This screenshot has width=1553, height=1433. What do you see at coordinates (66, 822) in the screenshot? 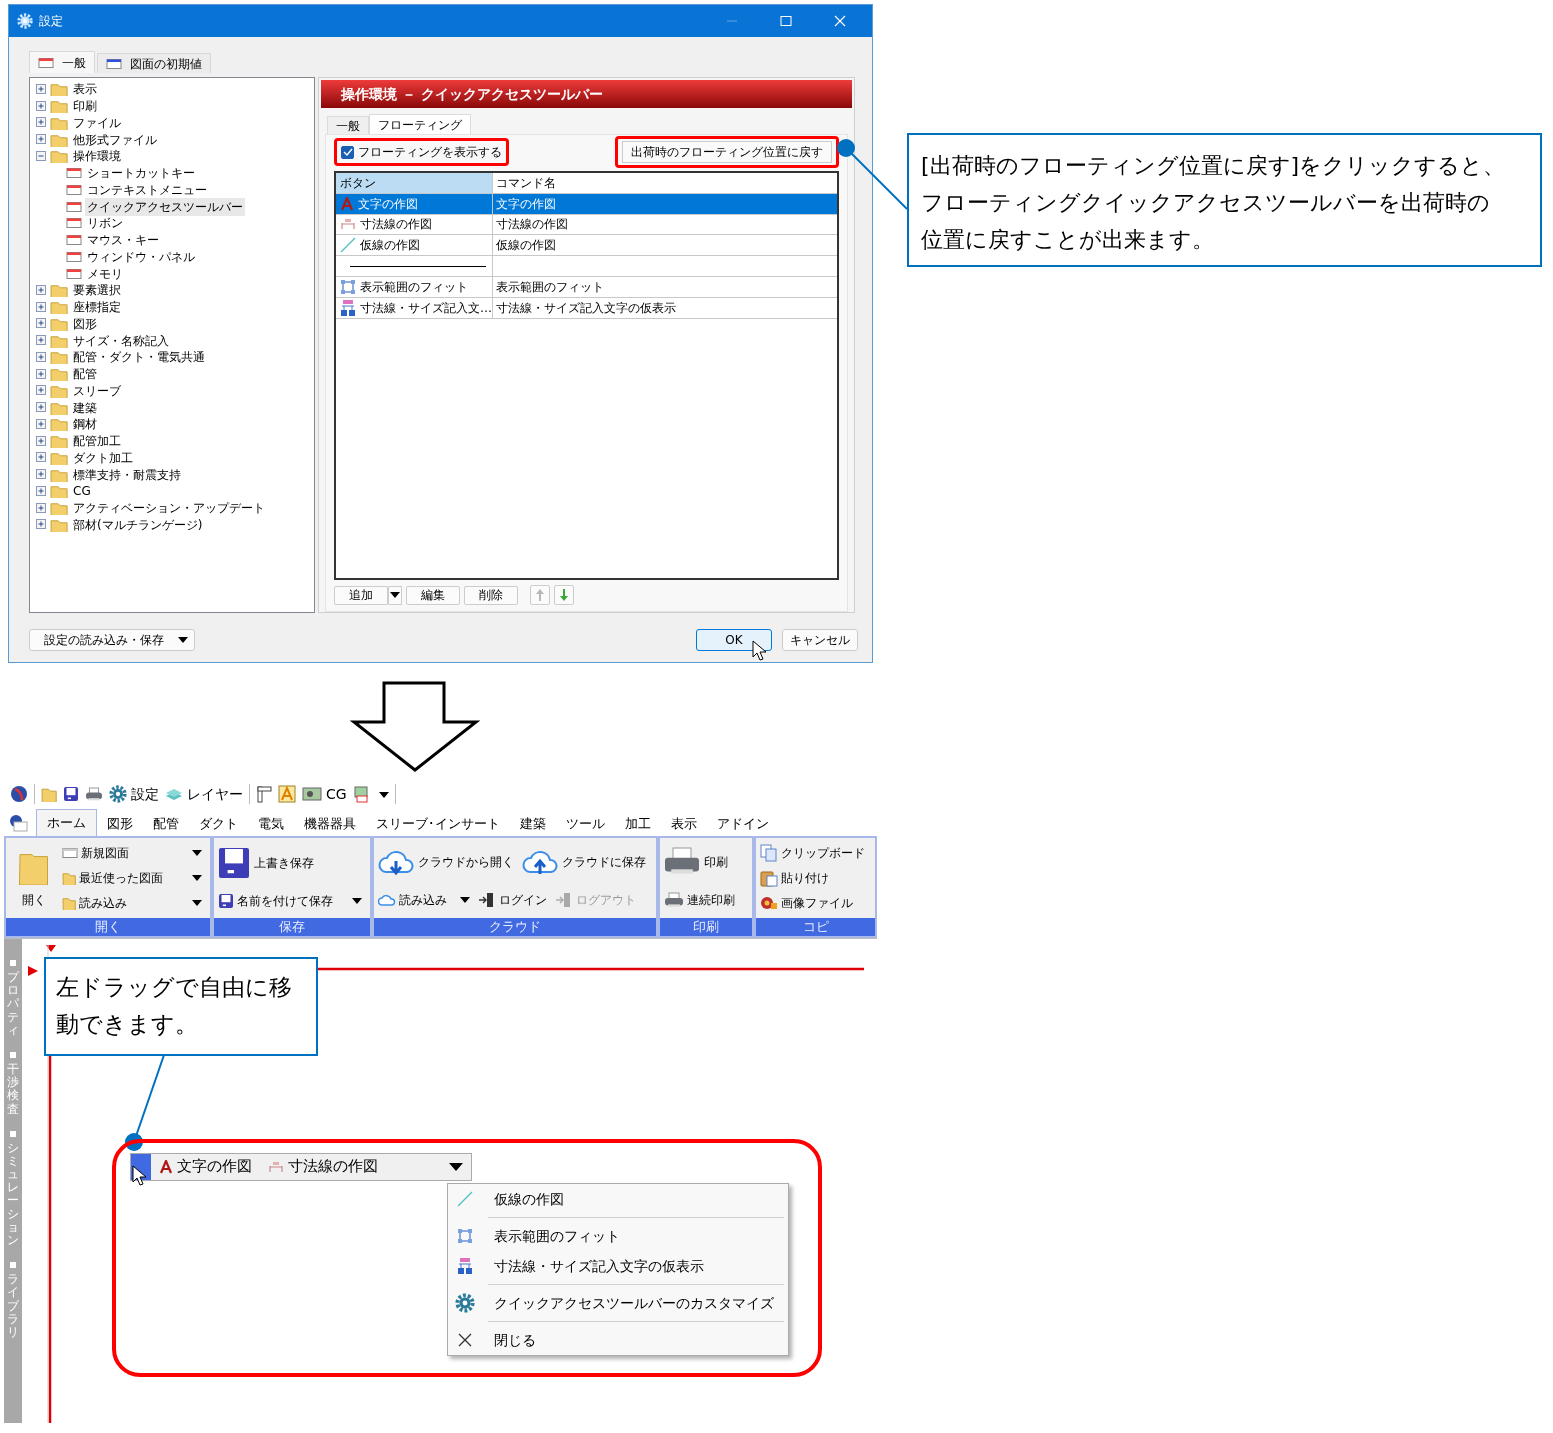
I see `ribbon-tab: ホーム` at bounding box center [66, 822].